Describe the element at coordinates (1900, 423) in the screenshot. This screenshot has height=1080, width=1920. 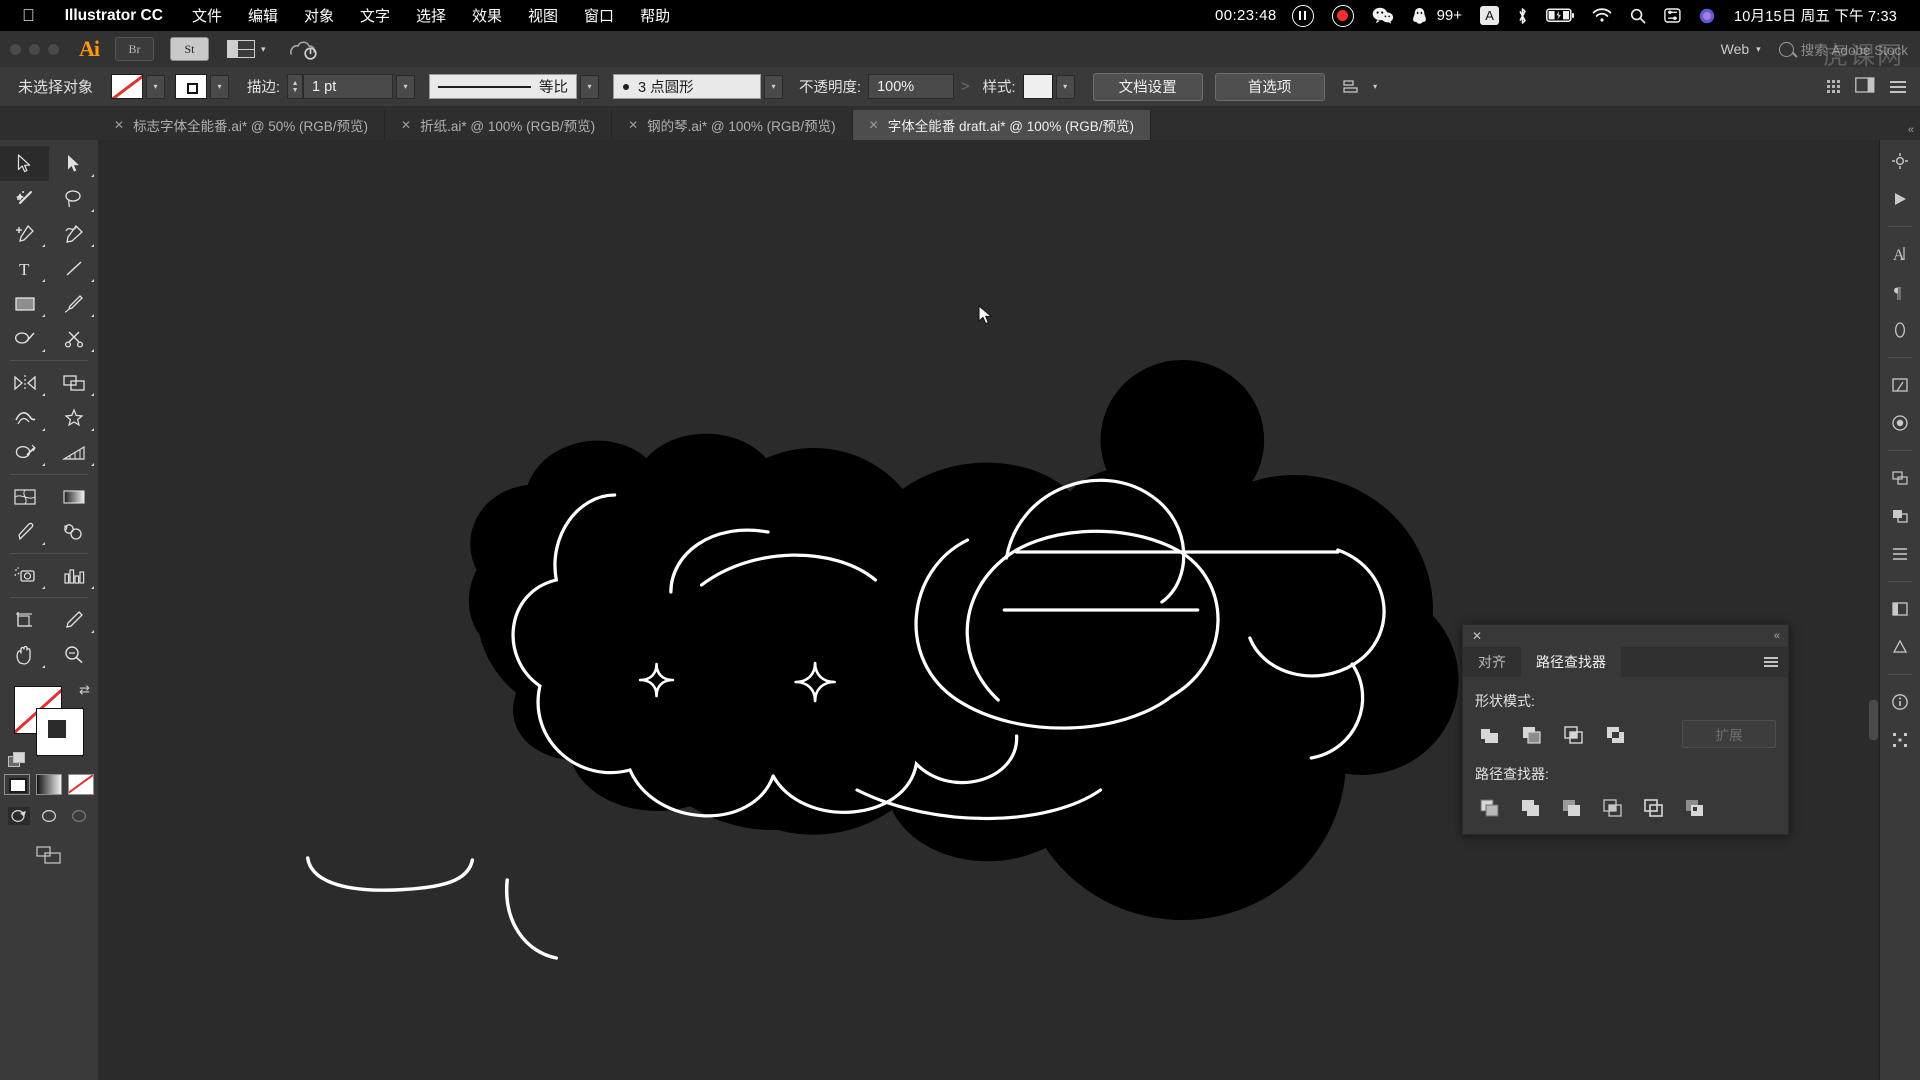
I see `gradient-icon` at that location.